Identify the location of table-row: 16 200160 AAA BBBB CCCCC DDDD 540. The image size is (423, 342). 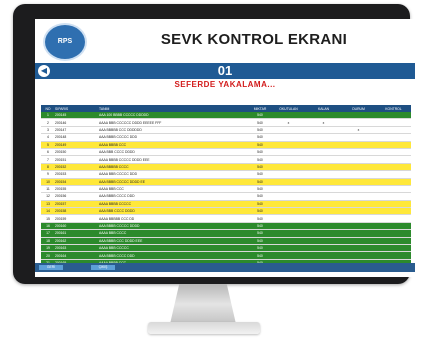
(226, 226).